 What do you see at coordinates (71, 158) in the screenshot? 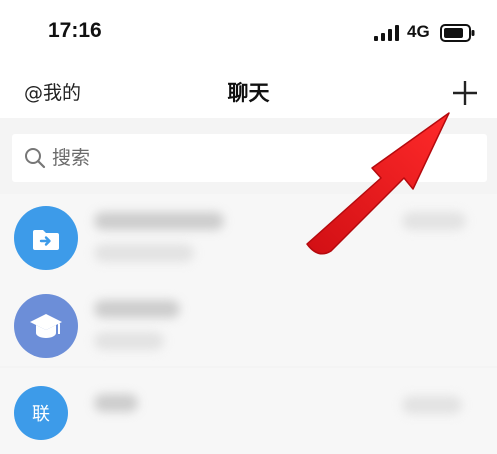
I see `search-input: 搜索` at bounding box center [71, 158].